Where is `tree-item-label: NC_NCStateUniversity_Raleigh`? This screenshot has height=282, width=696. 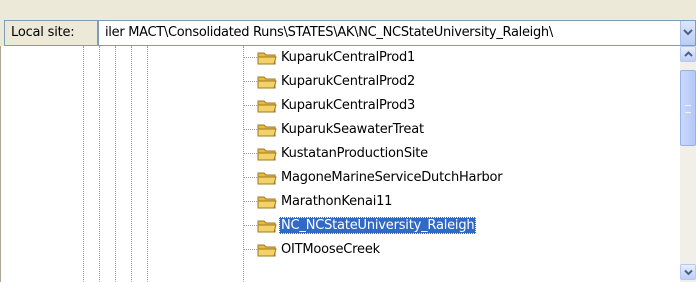
tree-item-label: NC_NCStateUniversity_Raleigh is located at coordinates (378, 225).